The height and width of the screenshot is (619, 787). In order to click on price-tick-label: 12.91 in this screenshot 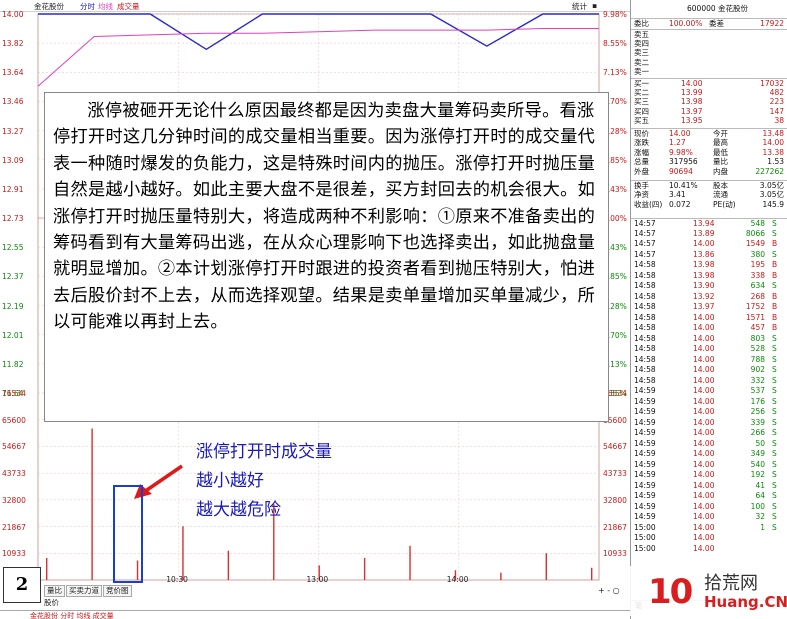, I will do `click(13, 189)`.